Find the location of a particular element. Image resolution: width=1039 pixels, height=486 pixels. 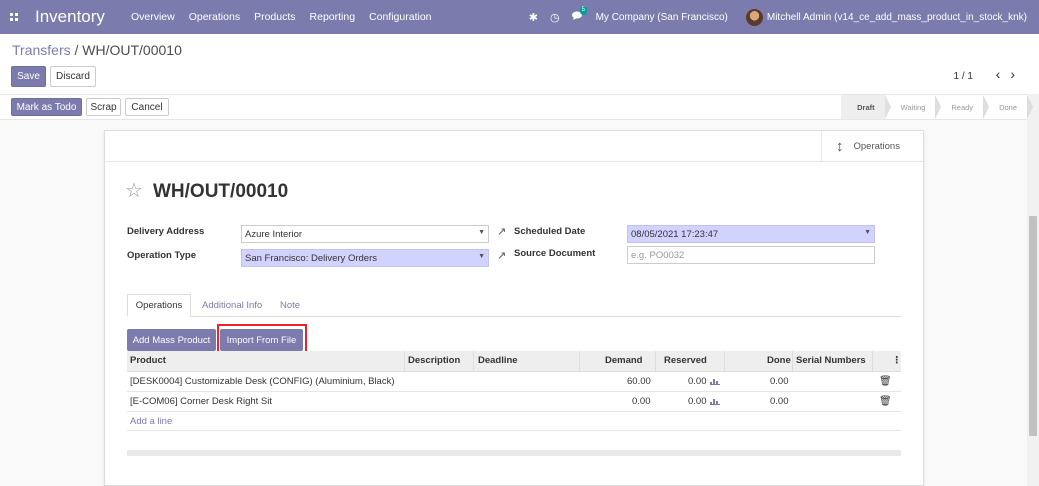

scrap-button: Scrap is located at coordinates (103, 107).